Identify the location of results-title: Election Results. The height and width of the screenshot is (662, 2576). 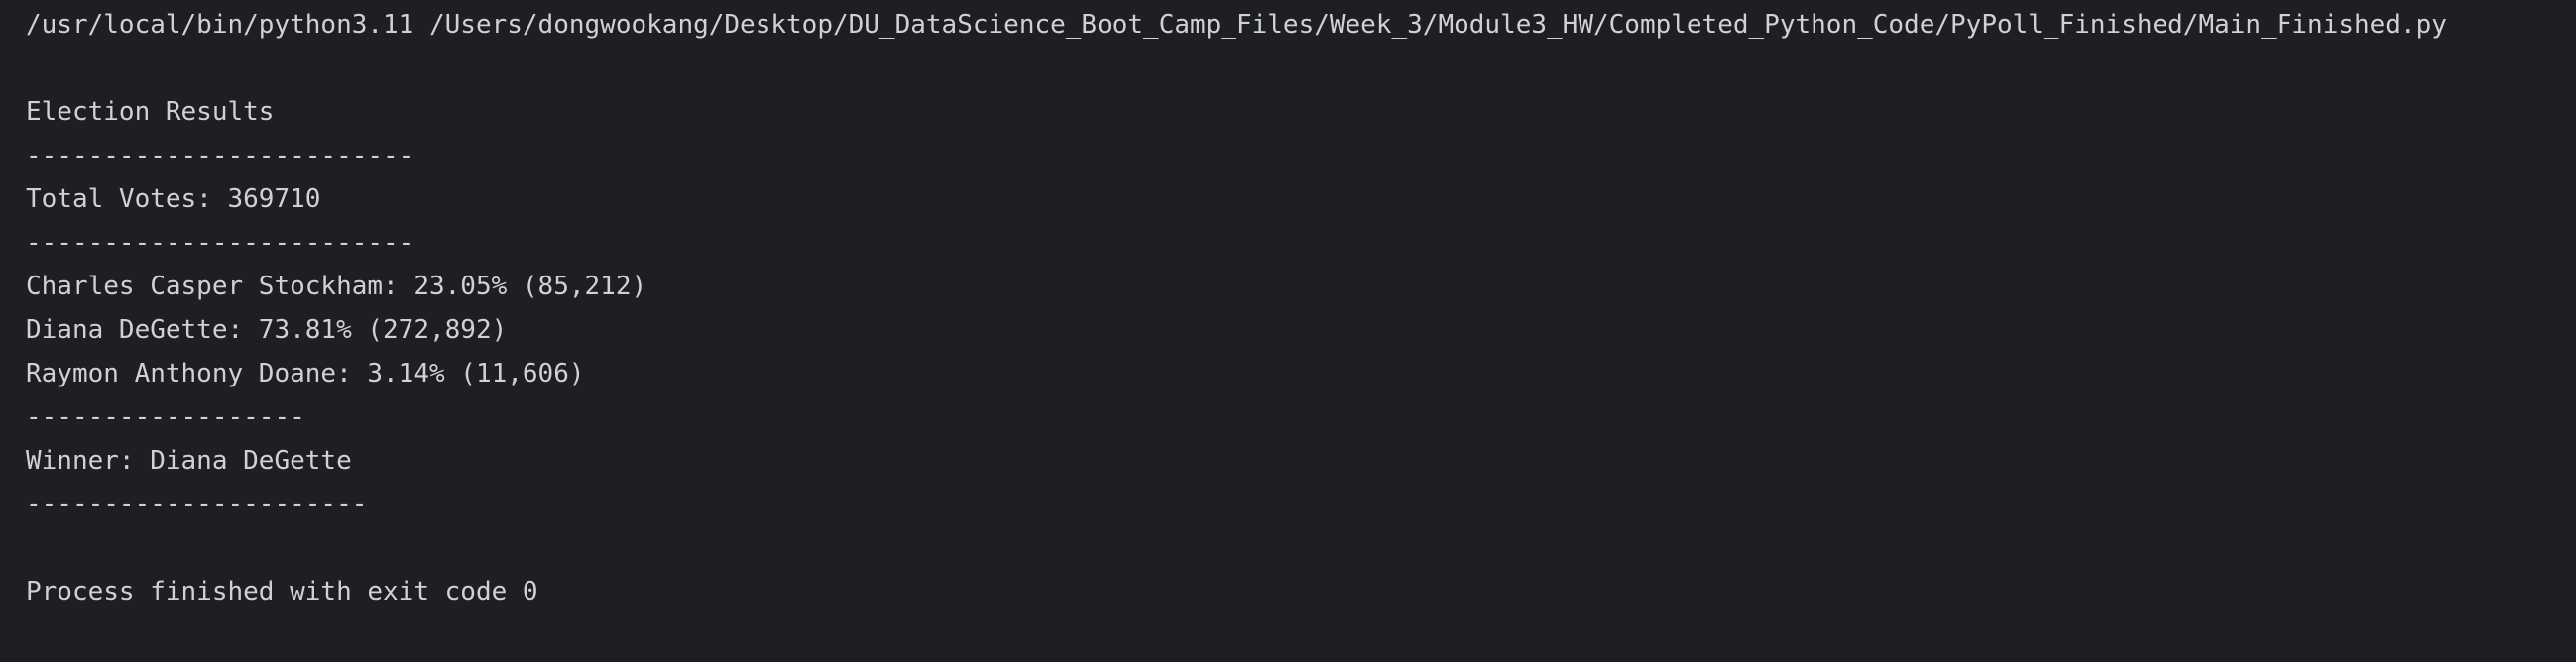
(150, 112).